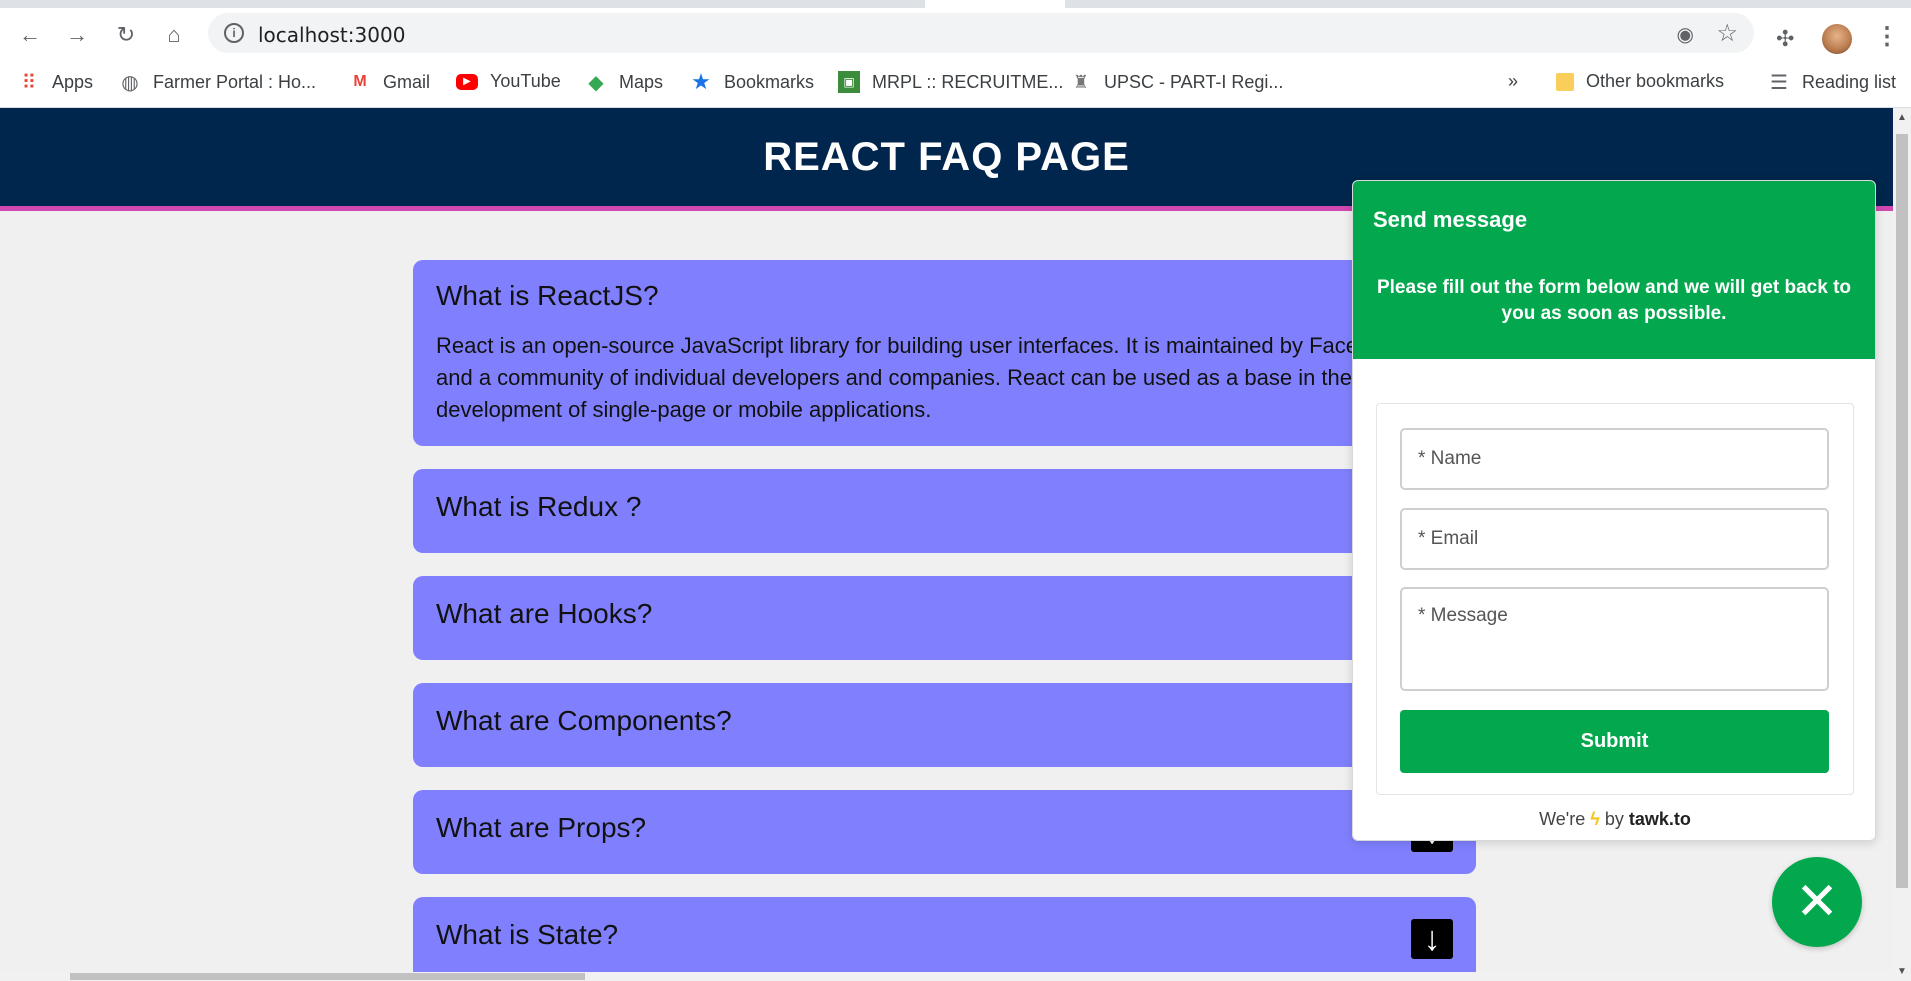 The width and height of the screenshot is (1911, 981). Describe the element at coordinates (1660, 819) in the screenshot. I see `footer-brand: tawk.to` at that location.